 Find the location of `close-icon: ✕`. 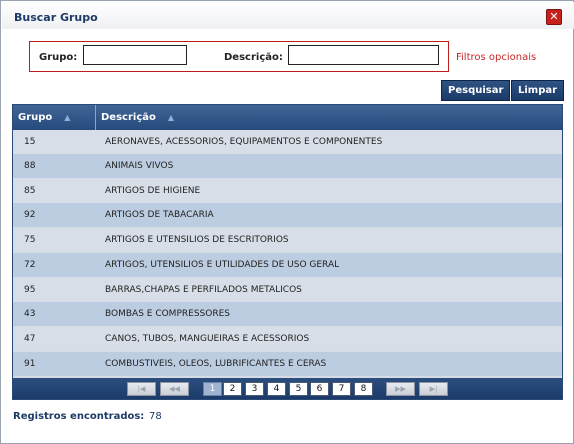

close-icon: ✕ is located at coordinates (554, 17).